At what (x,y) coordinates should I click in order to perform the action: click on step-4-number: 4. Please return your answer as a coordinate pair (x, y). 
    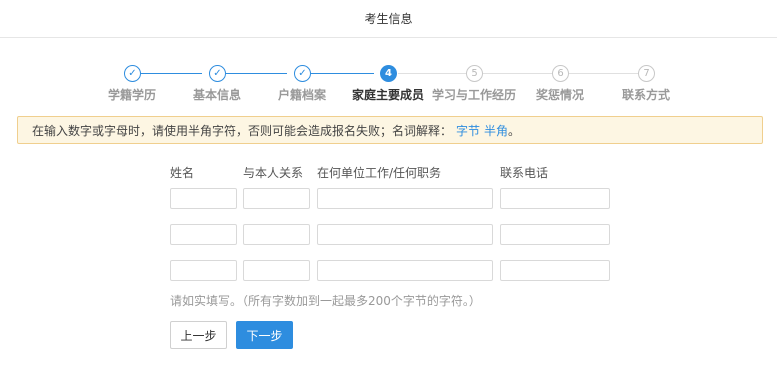
    Looking at the image, I should click on (388, 73).